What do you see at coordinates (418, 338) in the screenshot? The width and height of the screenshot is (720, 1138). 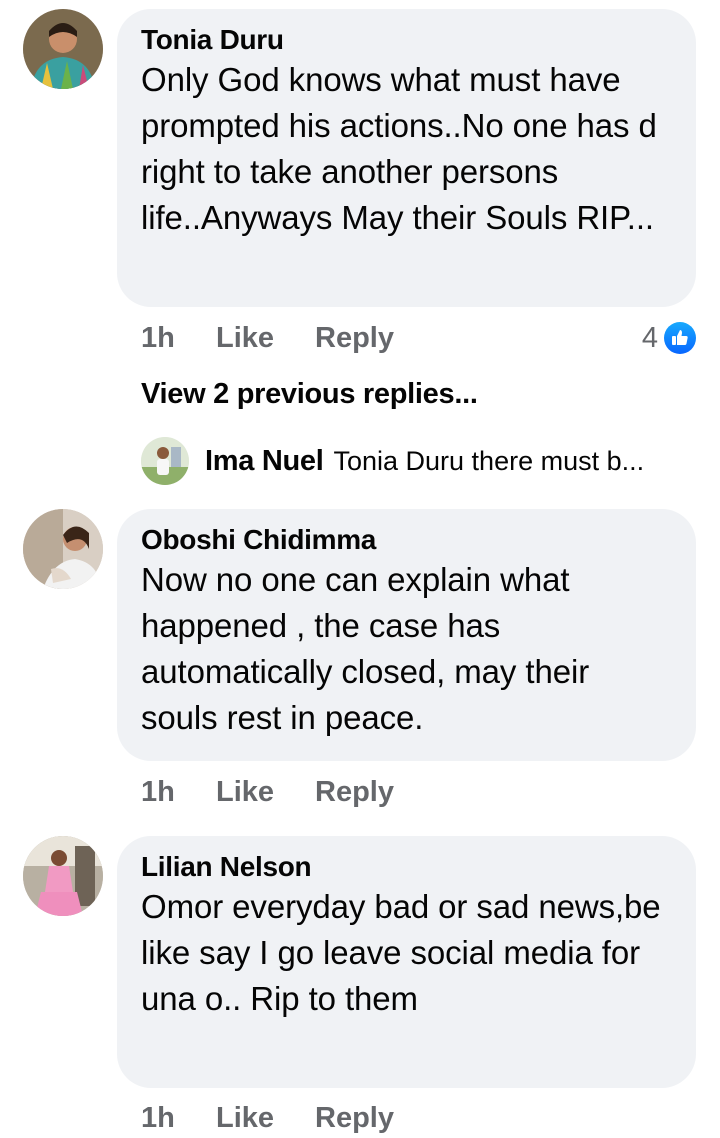 I see `comment-actions: 1h Like Reply 4` at bounding box center [418, 338].